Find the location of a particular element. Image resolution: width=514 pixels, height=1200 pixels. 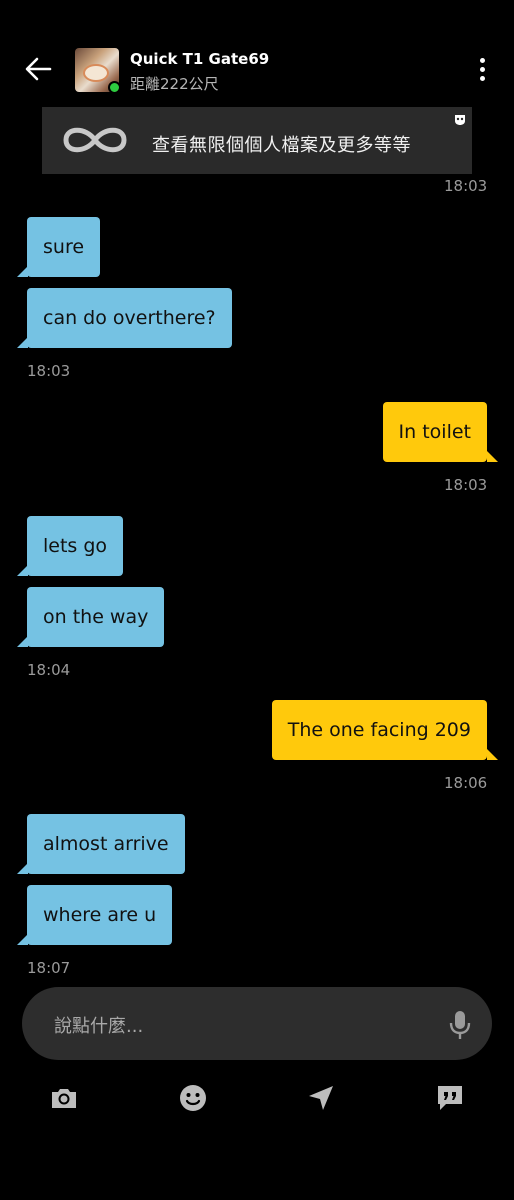

online-indicator is located at coordinates (114, 87).